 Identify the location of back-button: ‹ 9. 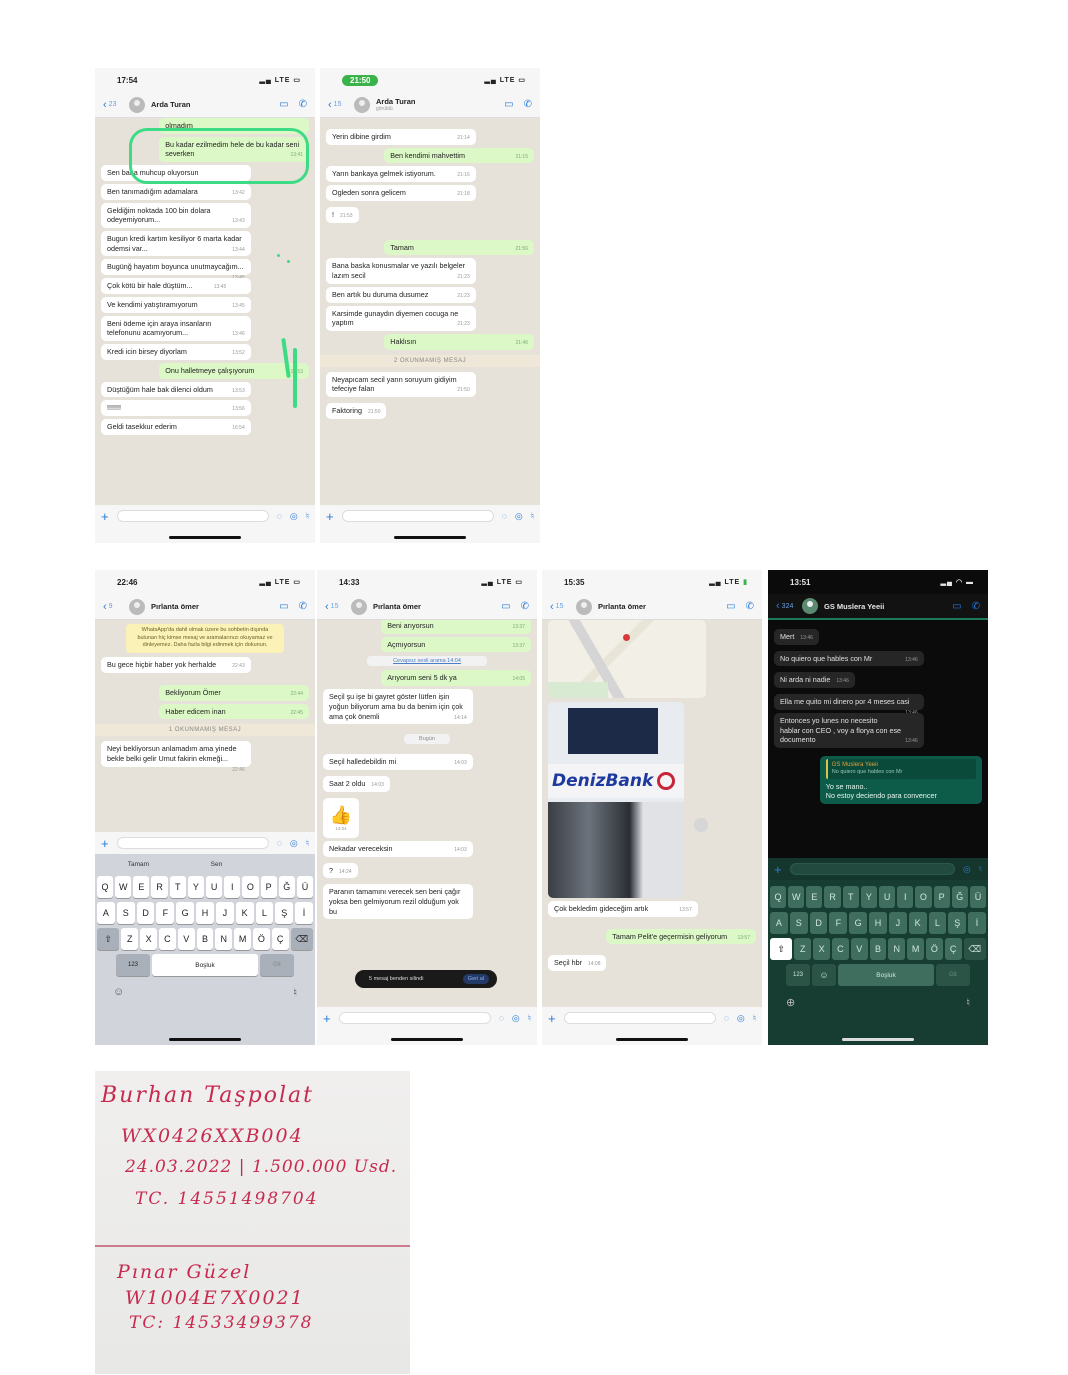
(116, 607).